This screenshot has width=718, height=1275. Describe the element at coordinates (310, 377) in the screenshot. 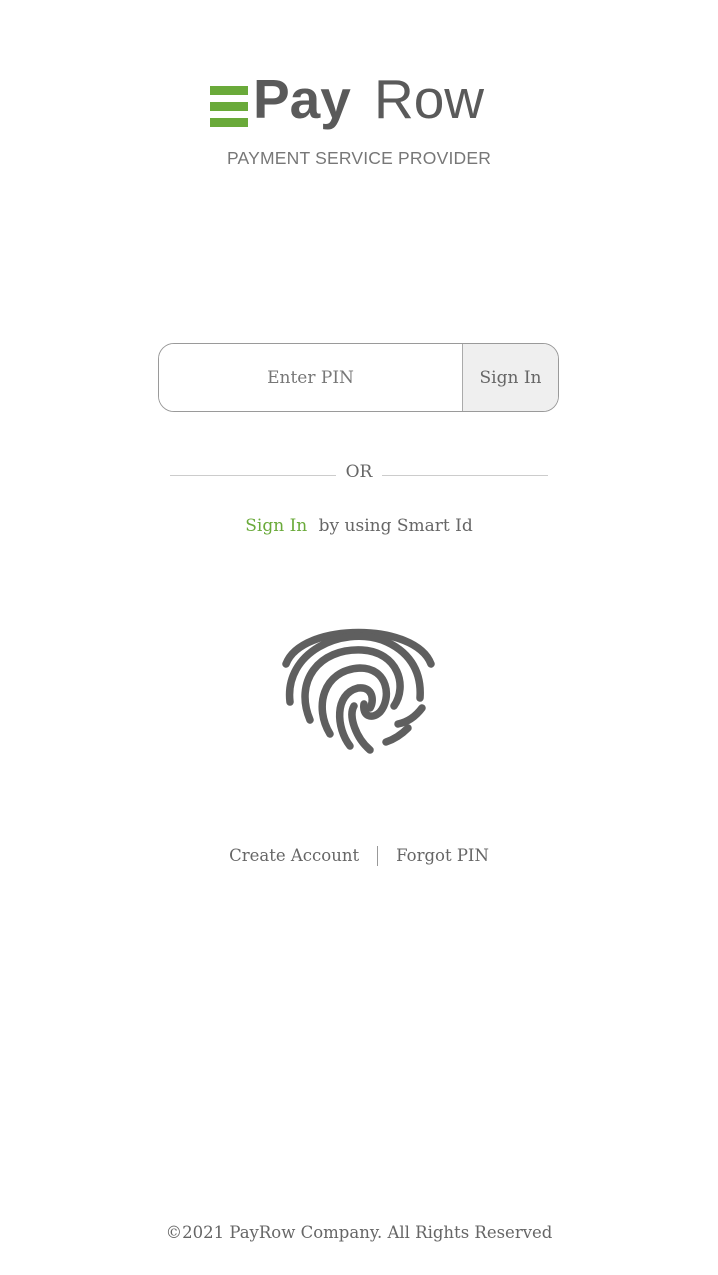

I see `pin-input` at that location.